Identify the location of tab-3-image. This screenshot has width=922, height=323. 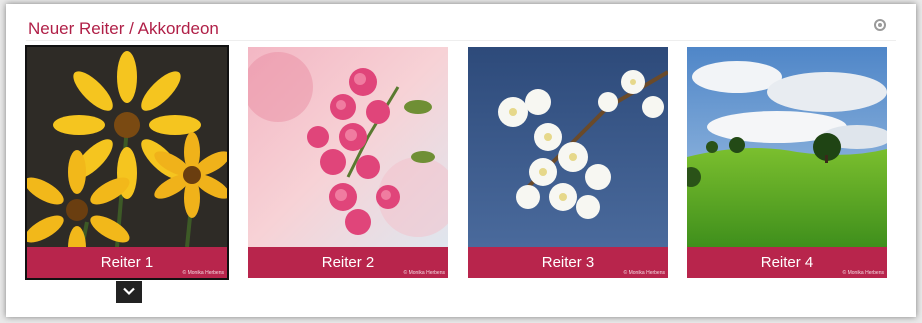
(568, 147).